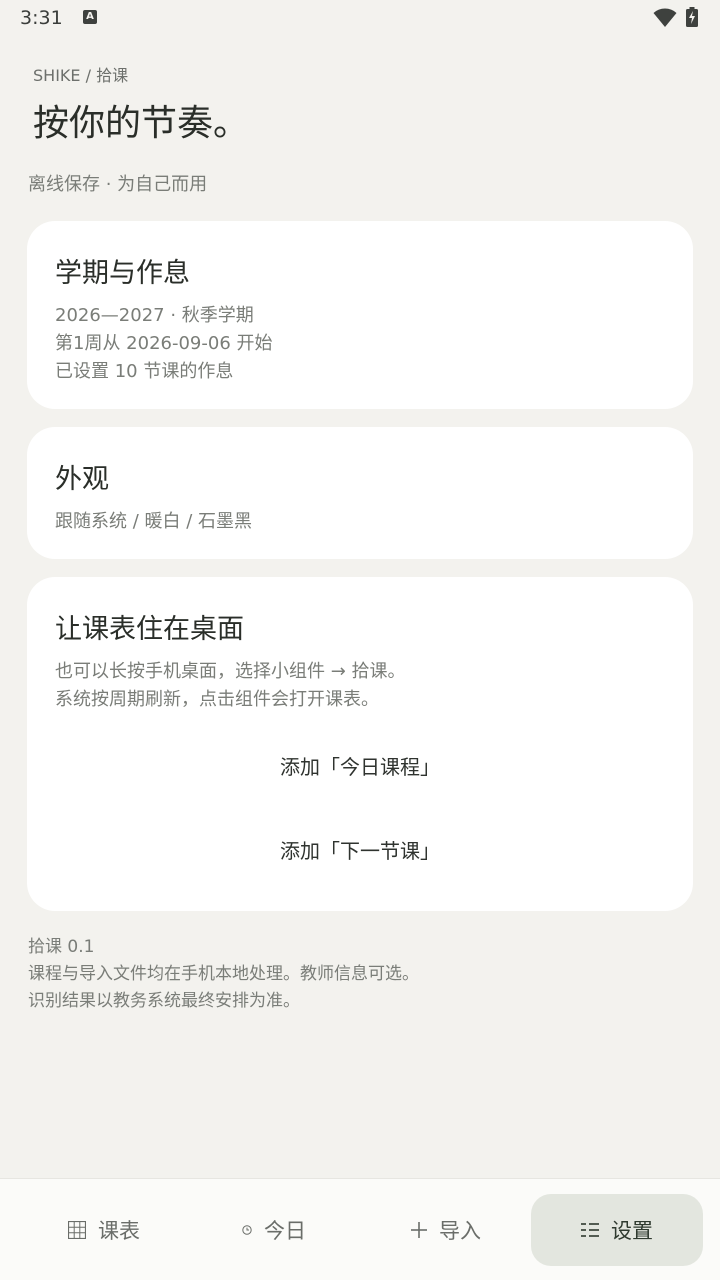 The image size is (720, 1280). Describe the element at coordinates (360, 765) in the screenshot. I see `add-today-widget-button: 添加「今日课程」` at that location.